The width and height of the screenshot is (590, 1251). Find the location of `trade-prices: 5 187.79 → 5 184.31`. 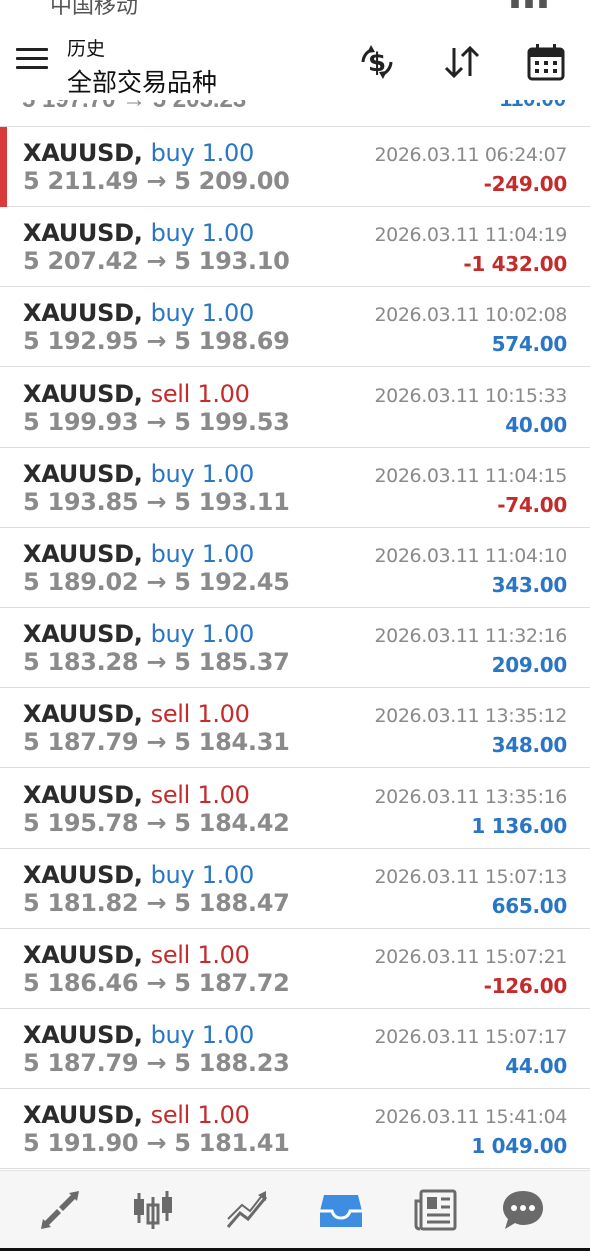

trade-prices: 5 187.79 → 5 184.31 is located at coordinates (156, 742).